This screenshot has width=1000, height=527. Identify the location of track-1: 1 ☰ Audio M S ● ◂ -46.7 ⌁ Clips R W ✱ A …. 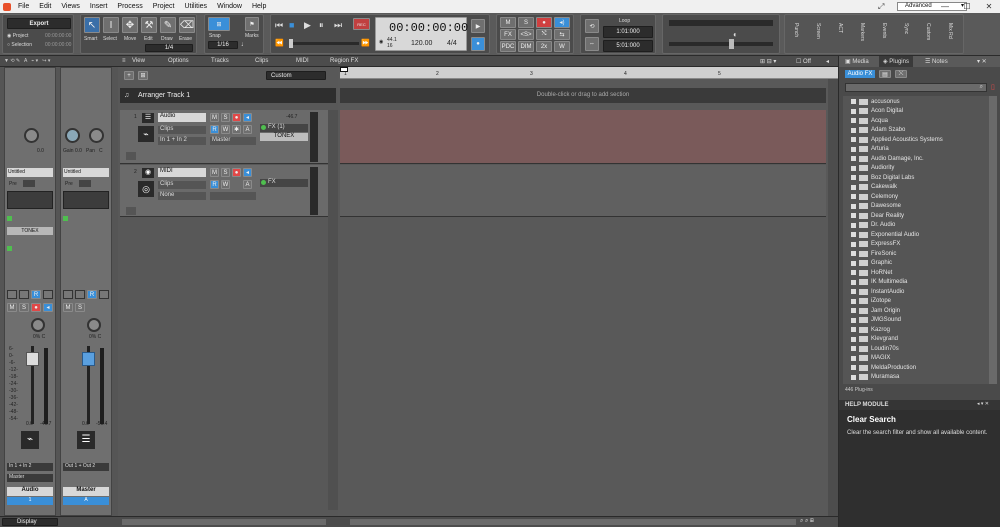
(228, 137).